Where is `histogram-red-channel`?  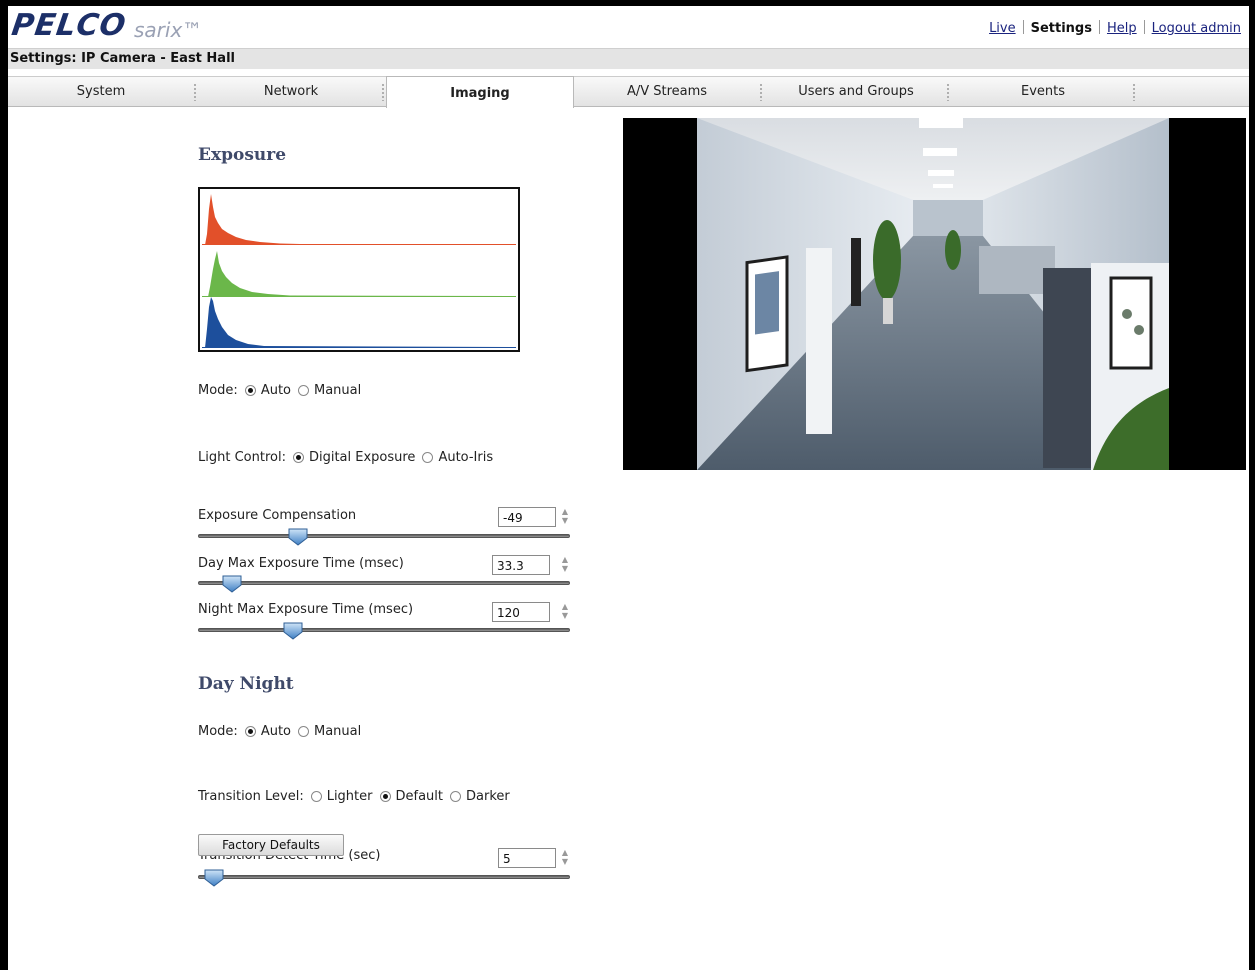 histogram-red-channel is located at coordinates (359, 219).